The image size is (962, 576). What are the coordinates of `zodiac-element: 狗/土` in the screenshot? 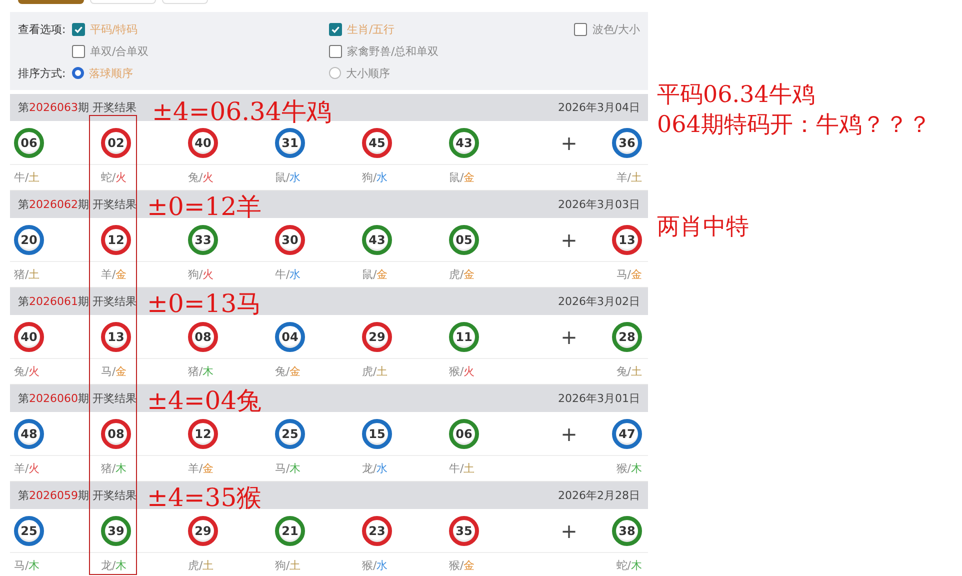 It's located at (288, 565).